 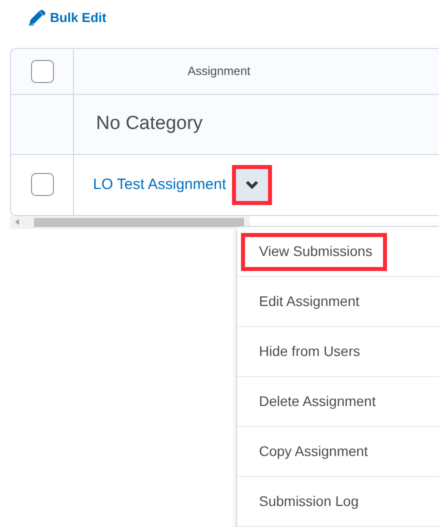 I want to click on pencil-icon, so click(x=37, y=18).